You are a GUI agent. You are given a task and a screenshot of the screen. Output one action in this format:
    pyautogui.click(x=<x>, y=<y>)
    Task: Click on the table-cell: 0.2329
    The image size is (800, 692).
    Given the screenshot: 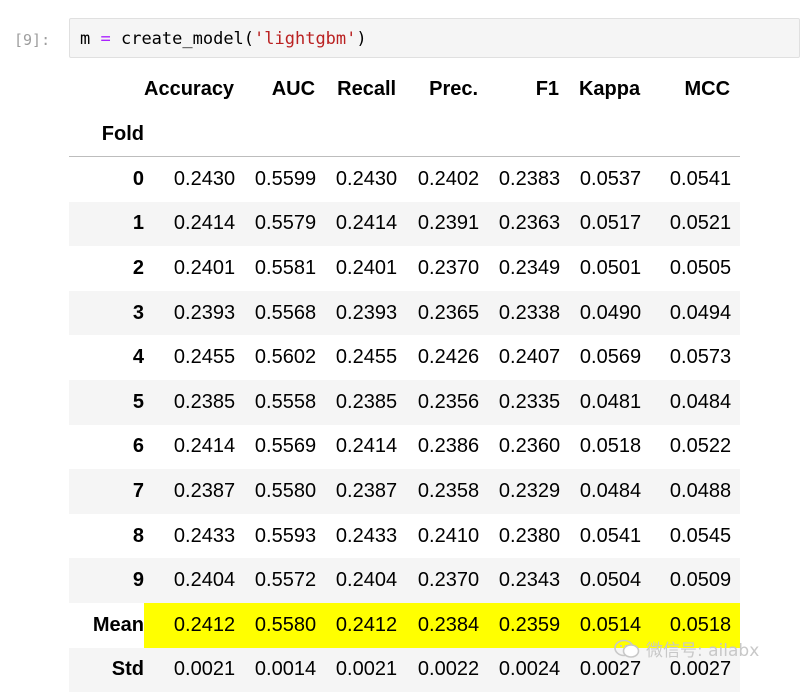 What is the action you would take?
    pyautogui.click(x=528, y=491)
    